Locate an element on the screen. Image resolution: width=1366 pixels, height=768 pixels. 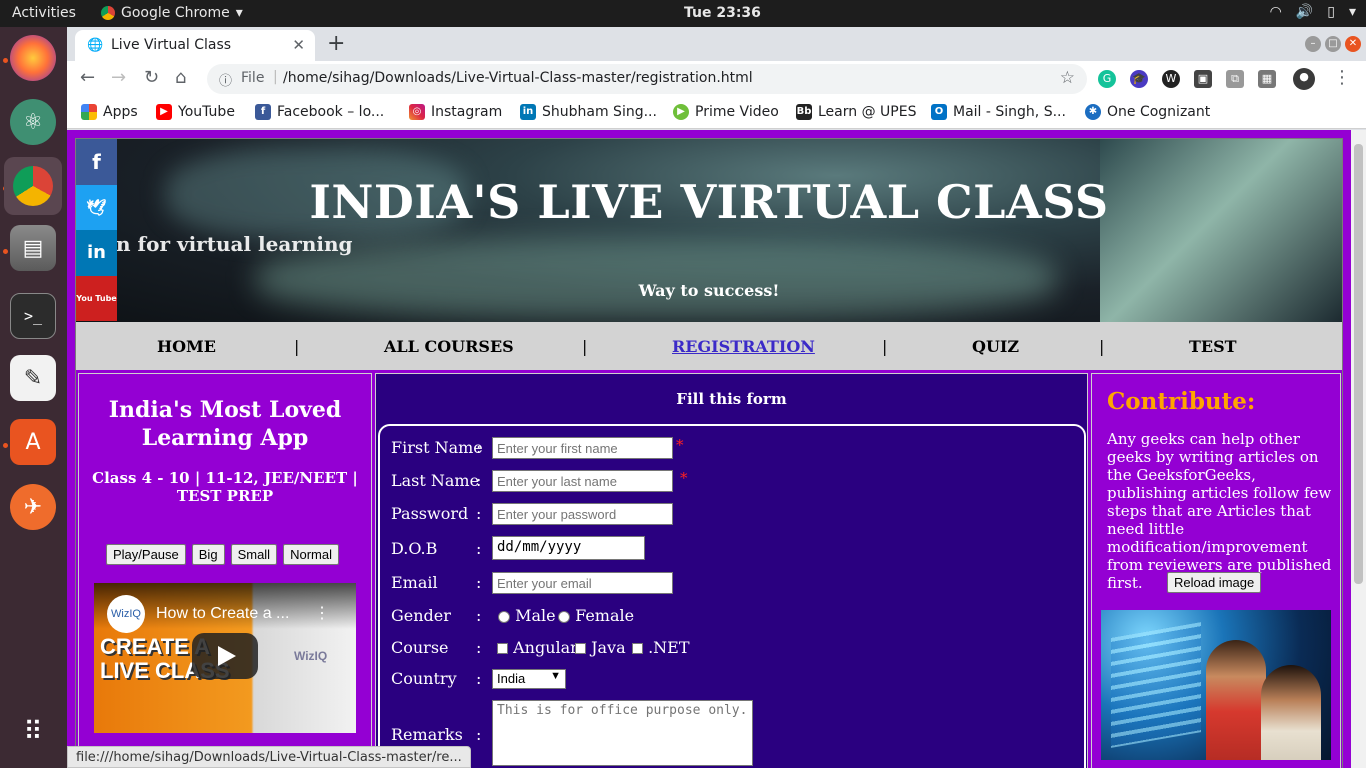
nav-test: TEST is located at coordinates (1213, 346).